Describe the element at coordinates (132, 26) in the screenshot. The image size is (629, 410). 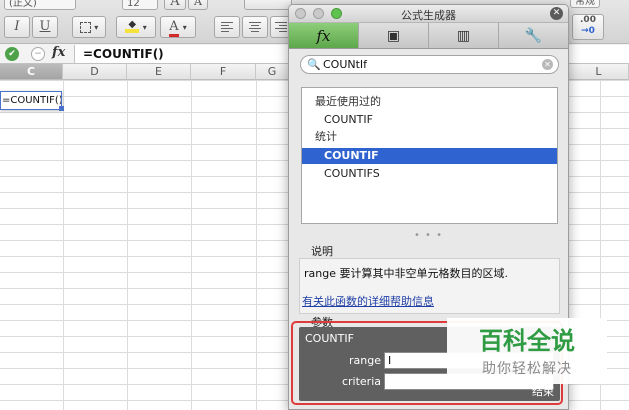
I see `paint-bucket-icon: ◆` at that location.